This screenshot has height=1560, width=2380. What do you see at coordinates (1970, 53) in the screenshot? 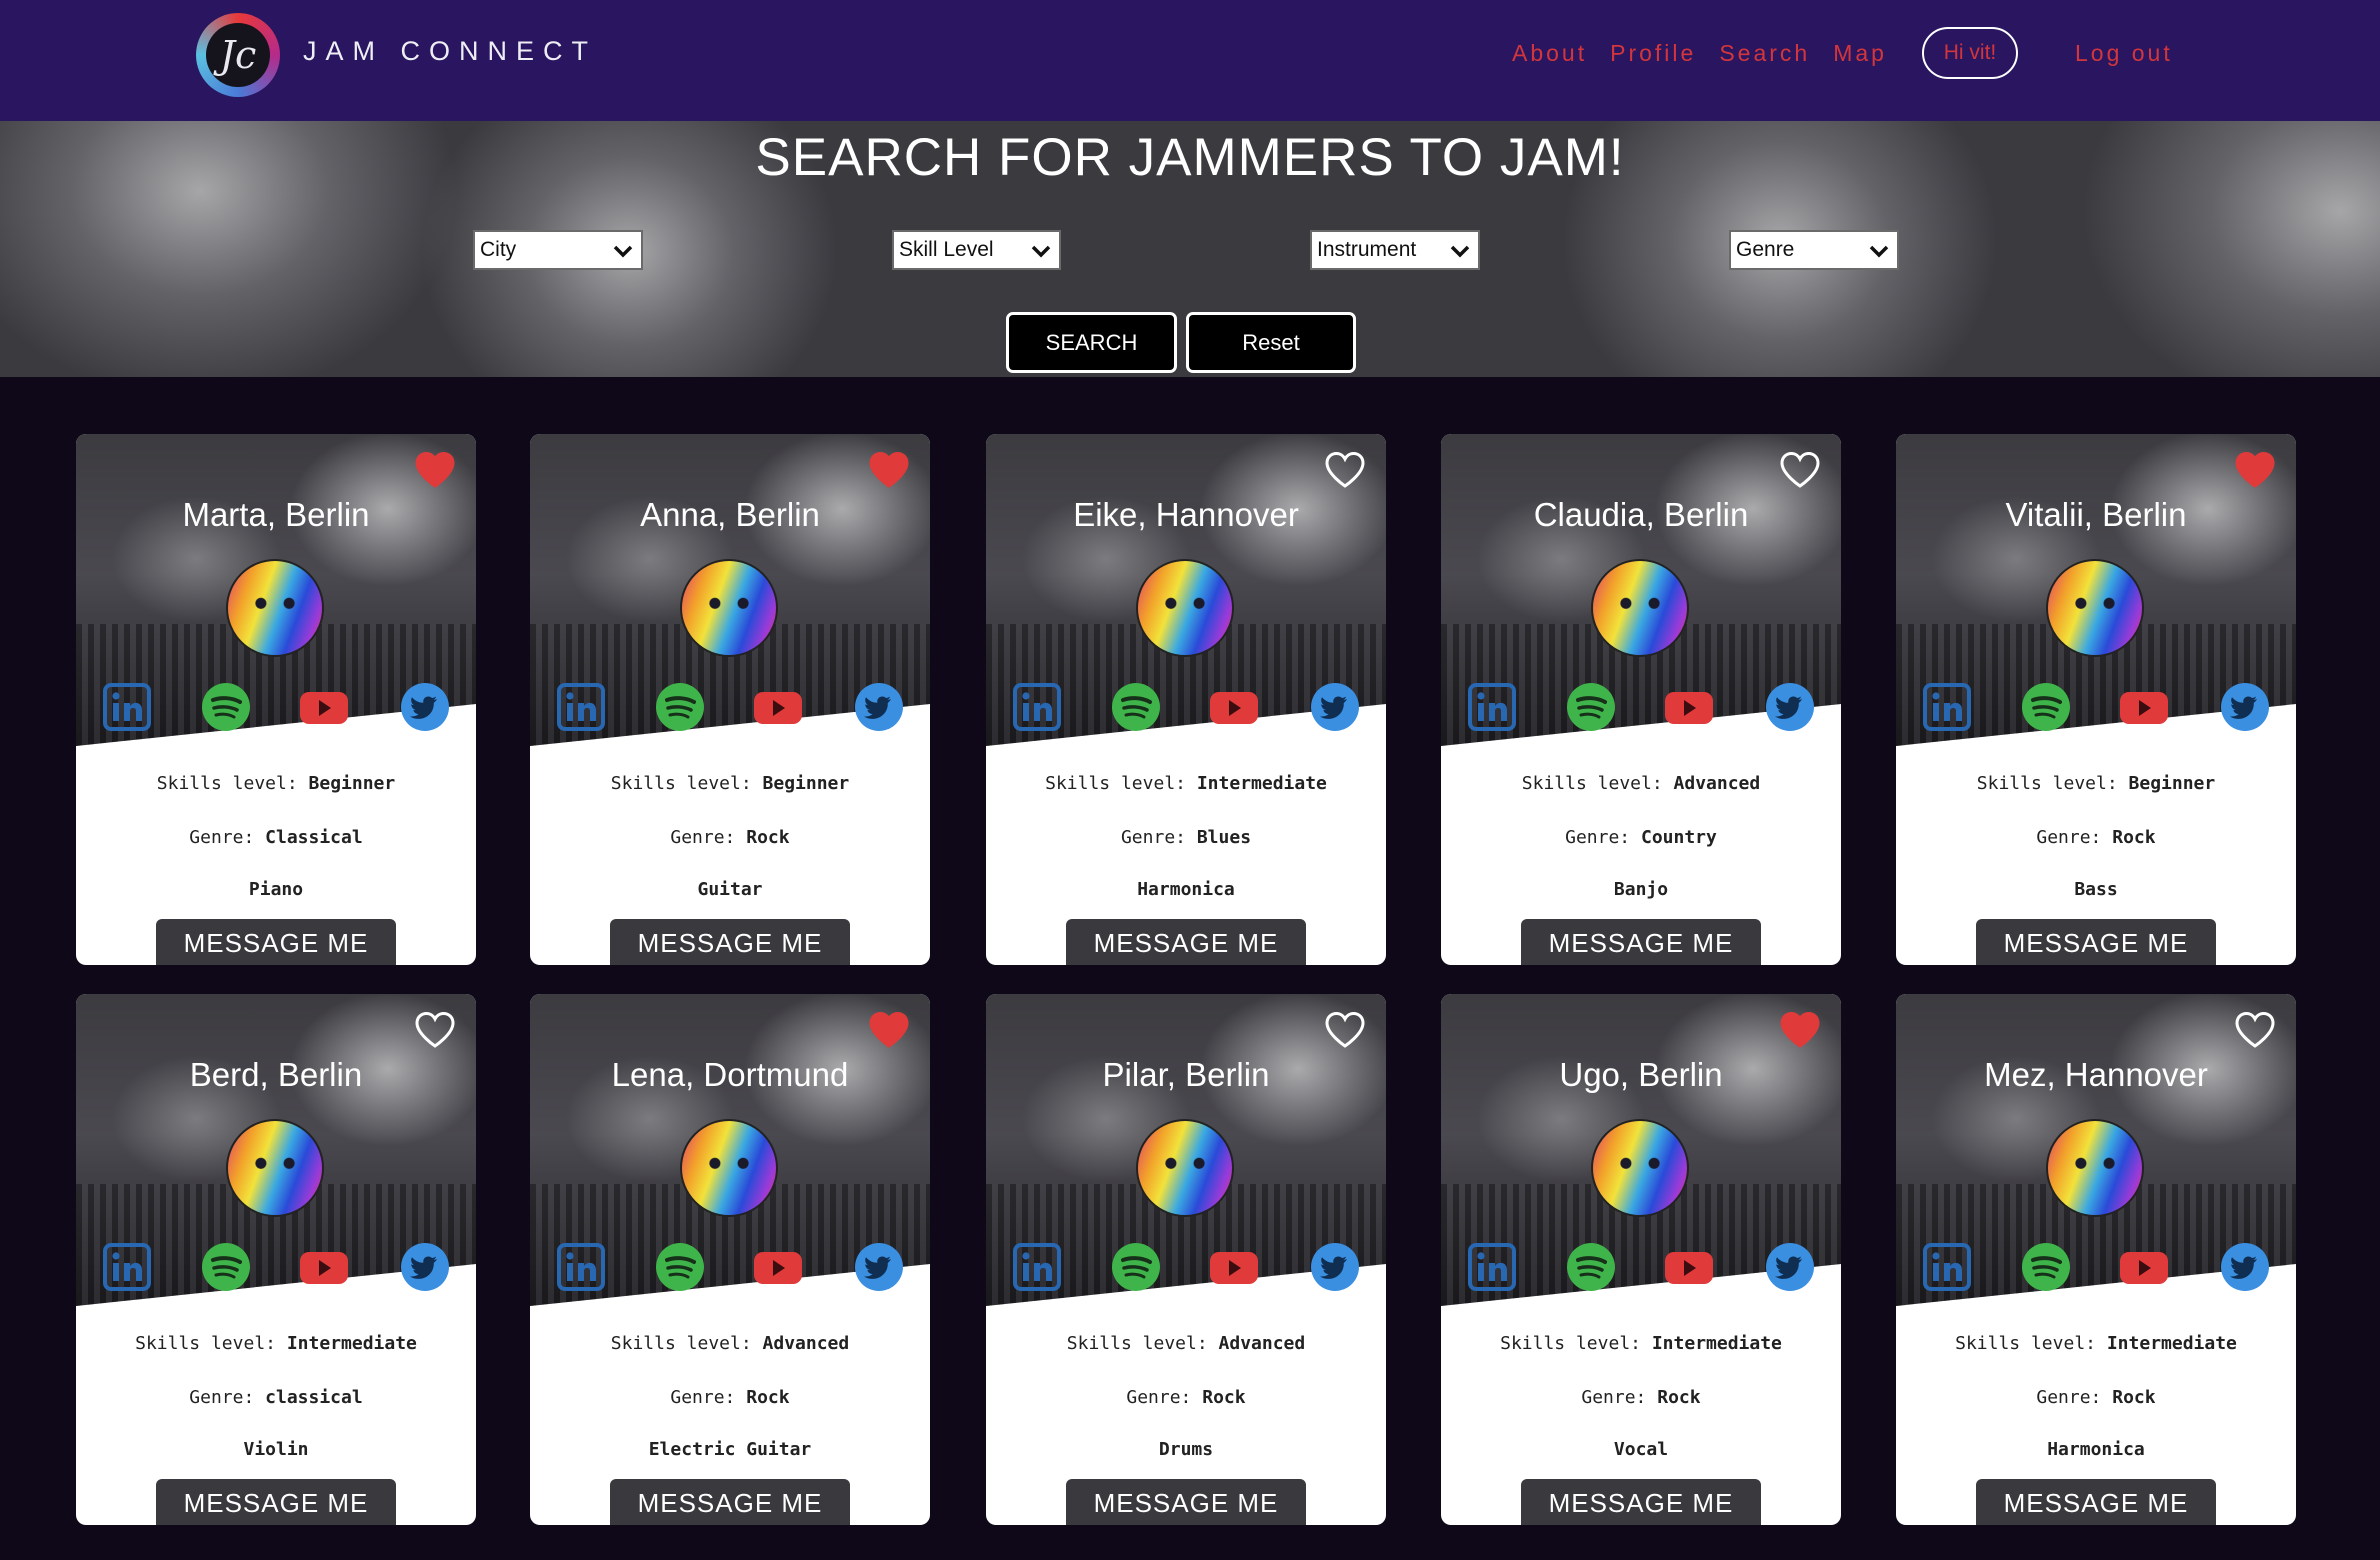
I see `user-greeting-button: Hi vit!` at bounding box center [1970, 53].